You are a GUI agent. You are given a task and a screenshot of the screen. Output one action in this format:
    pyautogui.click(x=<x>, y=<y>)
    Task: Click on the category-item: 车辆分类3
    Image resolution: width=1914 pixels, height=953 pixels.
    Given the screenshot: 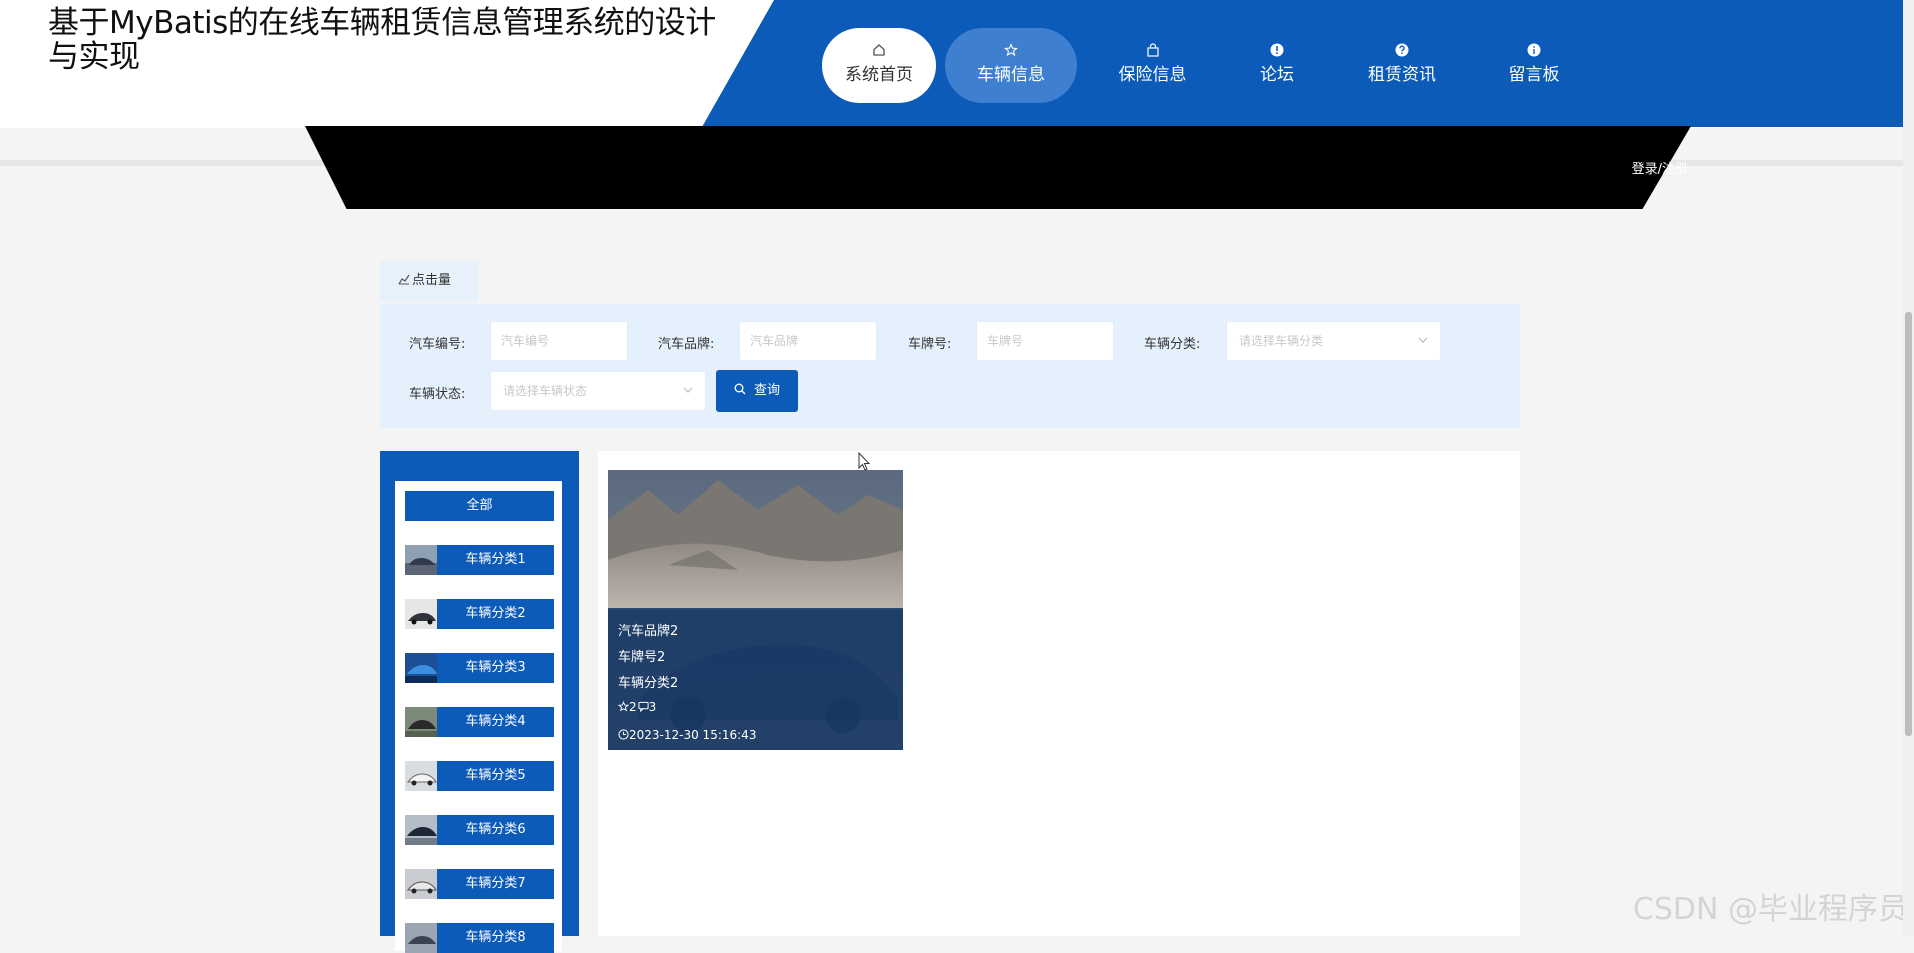 What is the action you would take?
    pyautogui.click(x=479, y=668)
    